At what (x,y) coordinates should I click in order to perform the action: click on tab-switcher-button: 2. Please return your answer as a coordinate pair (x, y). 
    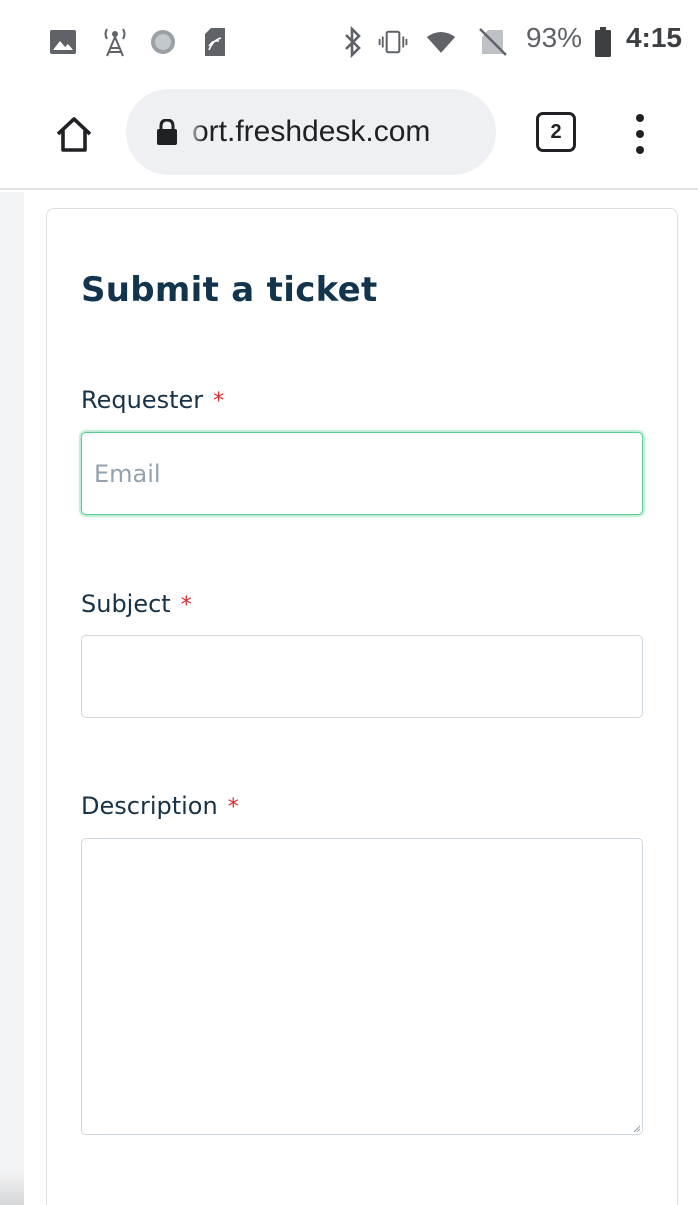
    Looking at the image, I should click on (556, 132).